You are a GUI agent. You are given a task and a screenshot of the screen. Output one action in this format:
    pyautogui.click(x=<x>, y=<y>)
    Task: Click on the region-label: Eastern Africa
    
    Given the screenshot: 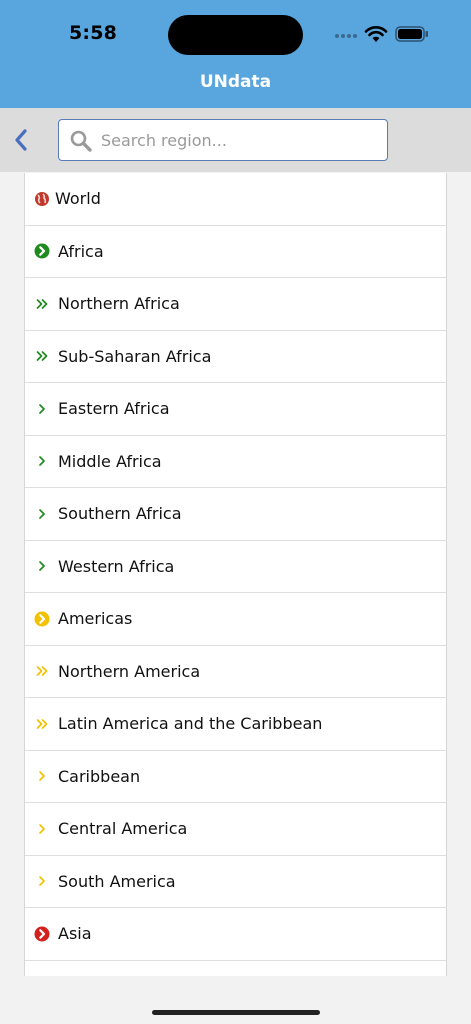 What is the action you would take?
    pyautogui.click(x=114, y=409)
    